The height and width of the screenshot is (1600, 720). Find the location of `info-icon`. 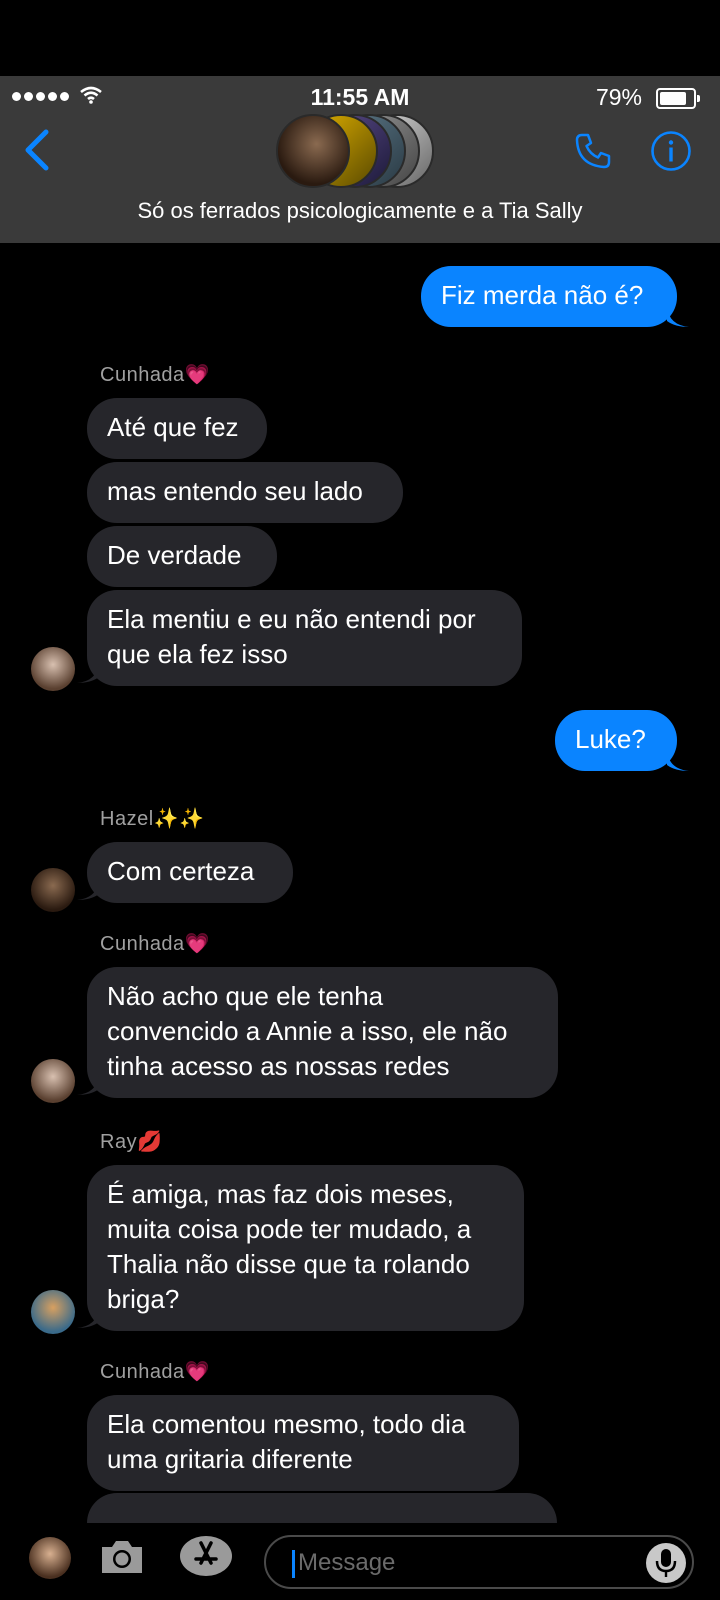

info-icon is located at coordinates (671, 151).